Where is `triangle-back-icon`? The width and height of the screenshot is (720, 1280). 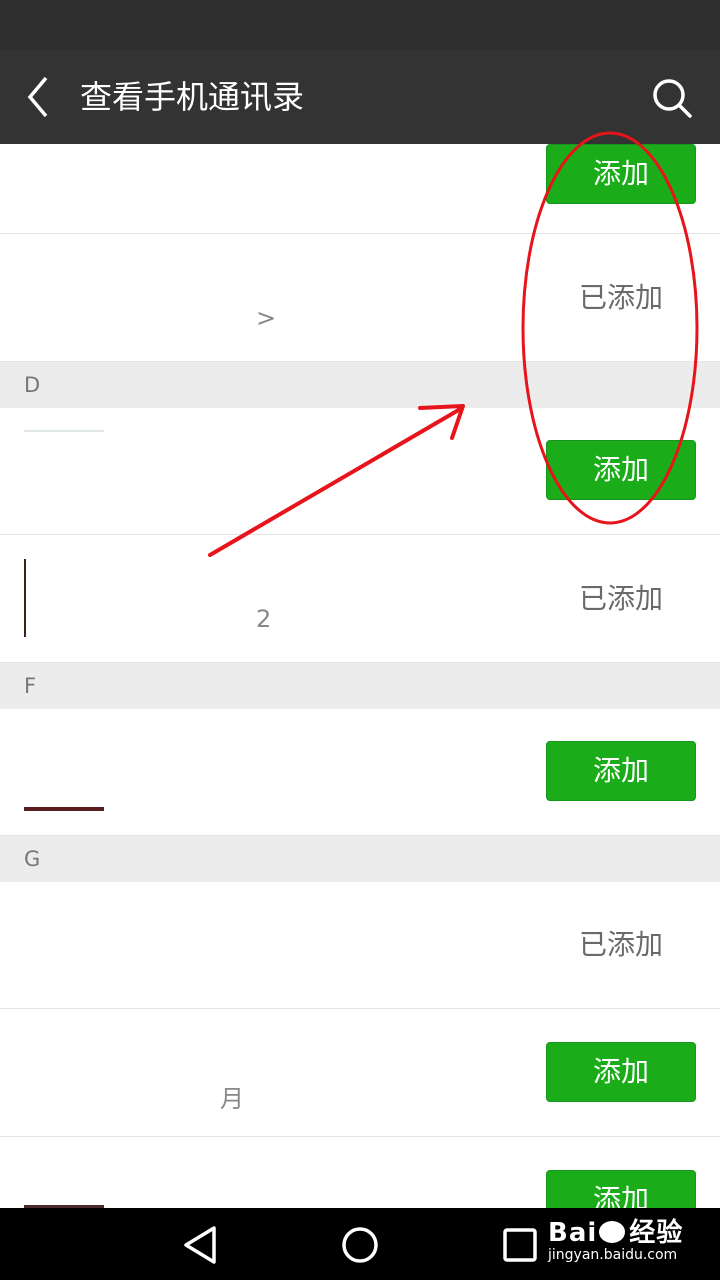
triangle-back-icon is located at coordinates (201, 1245).